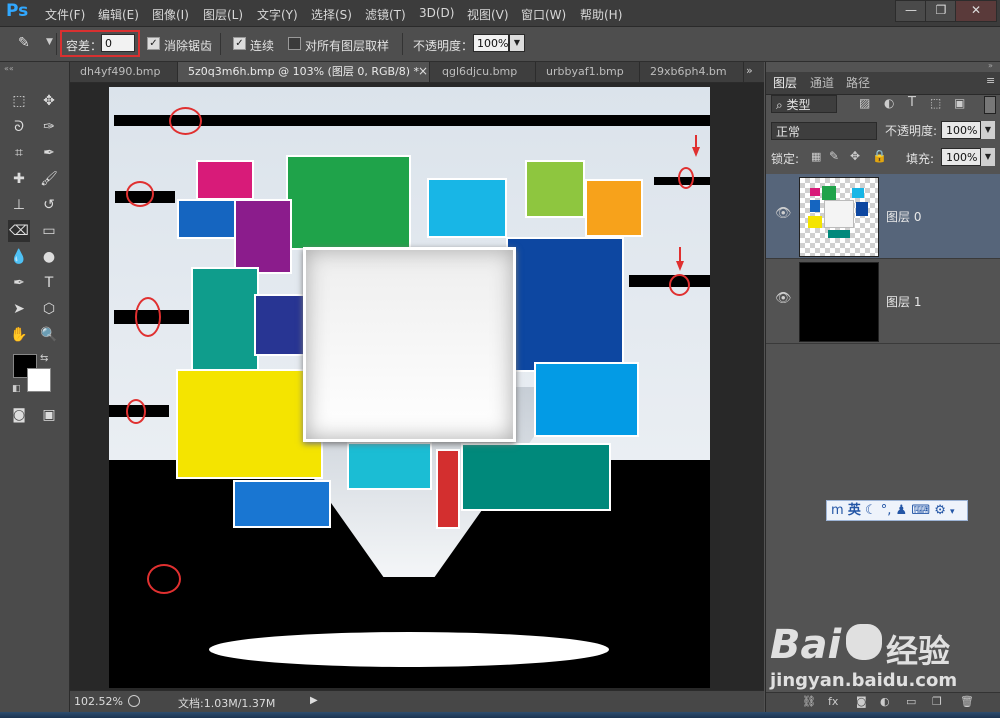 The width and height of the screenshot is (1000, 718). I want to click on eyedropper-tool-icon: ✒, so click(49, 153).